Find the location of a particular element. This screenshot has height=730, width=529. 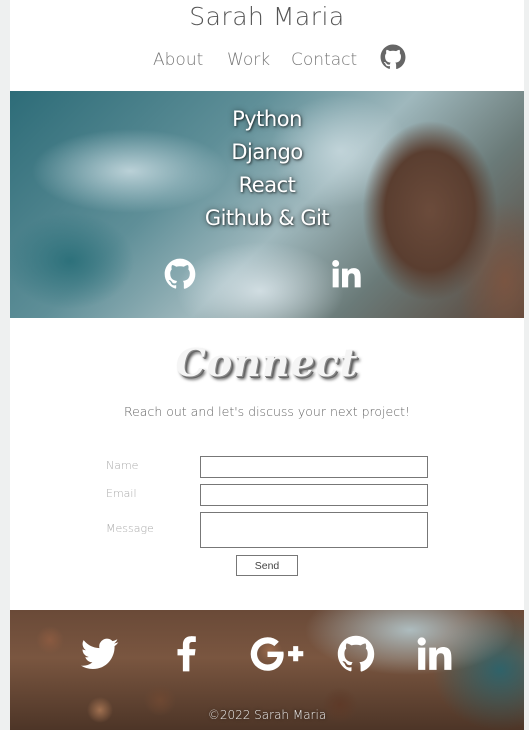

skill-item: Github & Git is located at coordinates (267, 218).